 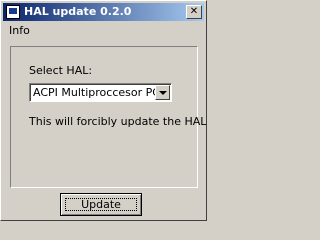 What do you see at coordinates (61, 70) in the screenshot?
I see `select-hal-label: Select HAL:` at bounding box center [61, 70].